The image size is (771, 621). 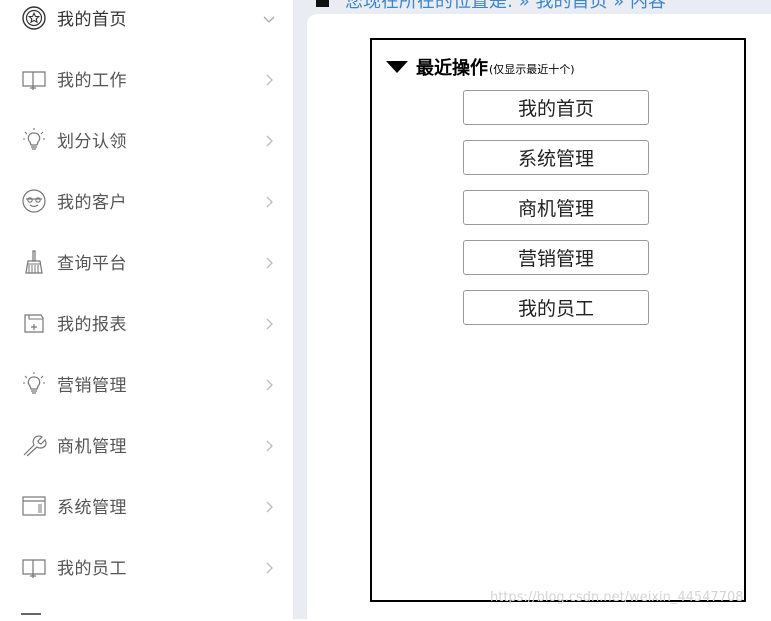 What do you see at coordinates (92, 203) in the screenshot?
I see `sidebar-item-label: 我的客户` at bounding box center [92, 203].